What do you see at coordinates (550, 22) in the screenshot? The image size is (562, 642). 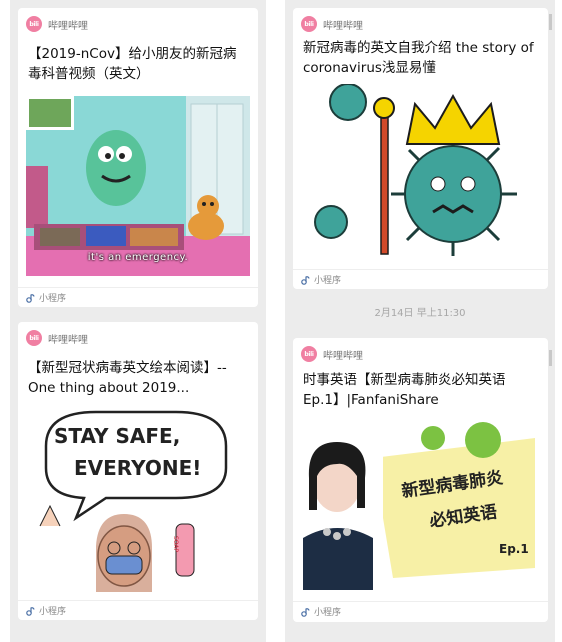 I see `scroll-tick-top` at bounding box center [550, 22].